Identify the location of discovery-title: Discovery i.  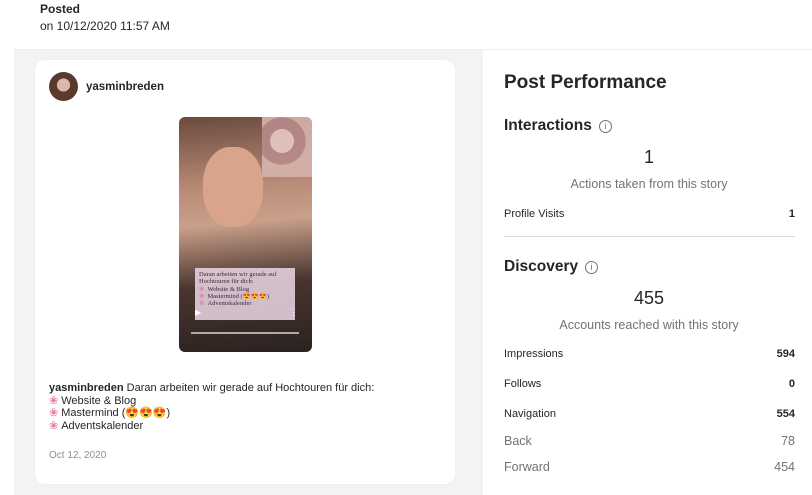
(551, 267).